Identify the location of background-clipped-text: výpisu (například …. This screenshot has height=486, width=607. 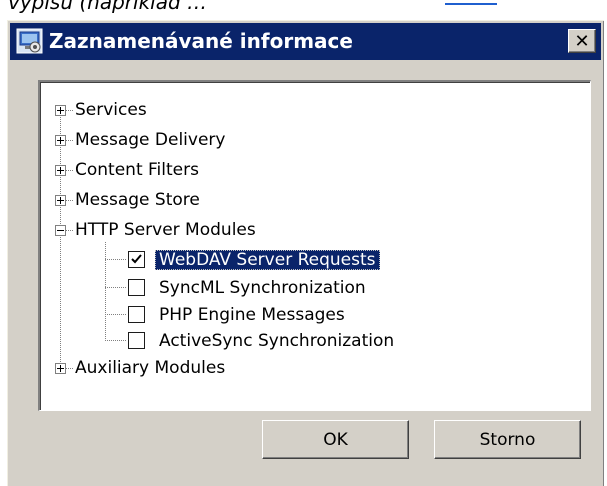
(108, 7).